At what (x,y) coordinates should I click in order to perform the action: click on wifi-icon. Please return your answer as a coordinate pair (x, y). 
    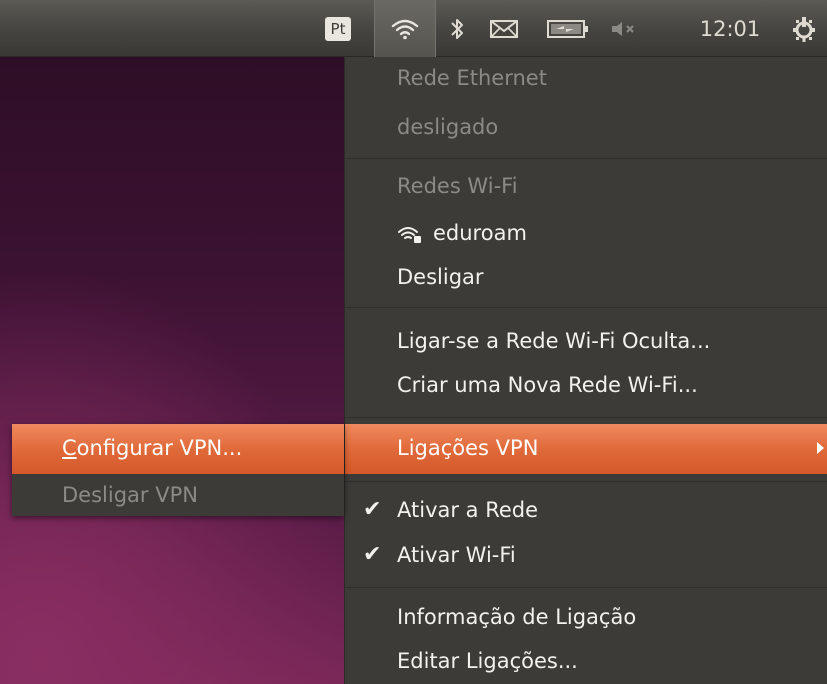
    Looking at the image, I should click on (405, 29).